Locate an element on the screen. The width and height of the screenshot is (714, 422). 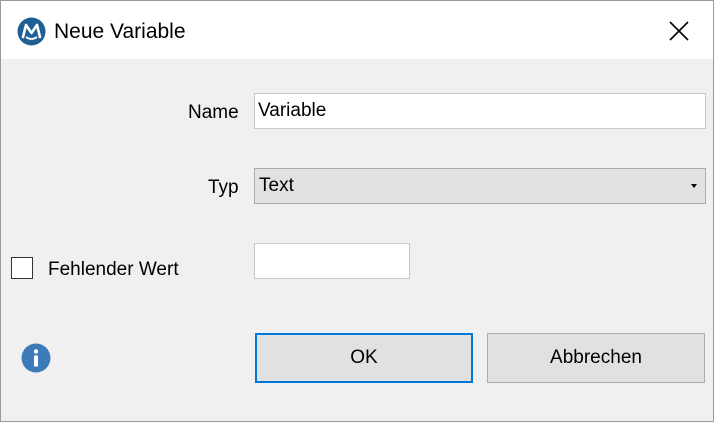
missing-value-label: Fehlender Wert is located at coordinates (113, 269).